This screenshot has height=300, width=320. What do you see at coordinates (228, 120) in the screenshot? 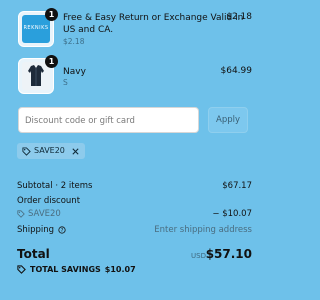
I see `apply-button: Apply` at bounding box center [228, 120].